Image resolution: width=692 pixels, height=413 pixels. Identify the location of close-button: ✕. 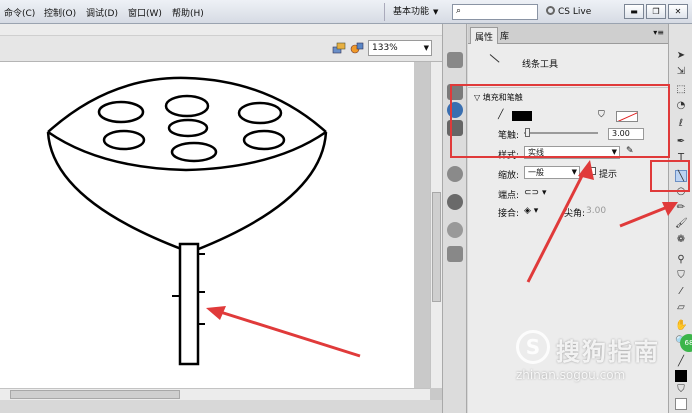
(678, 11).